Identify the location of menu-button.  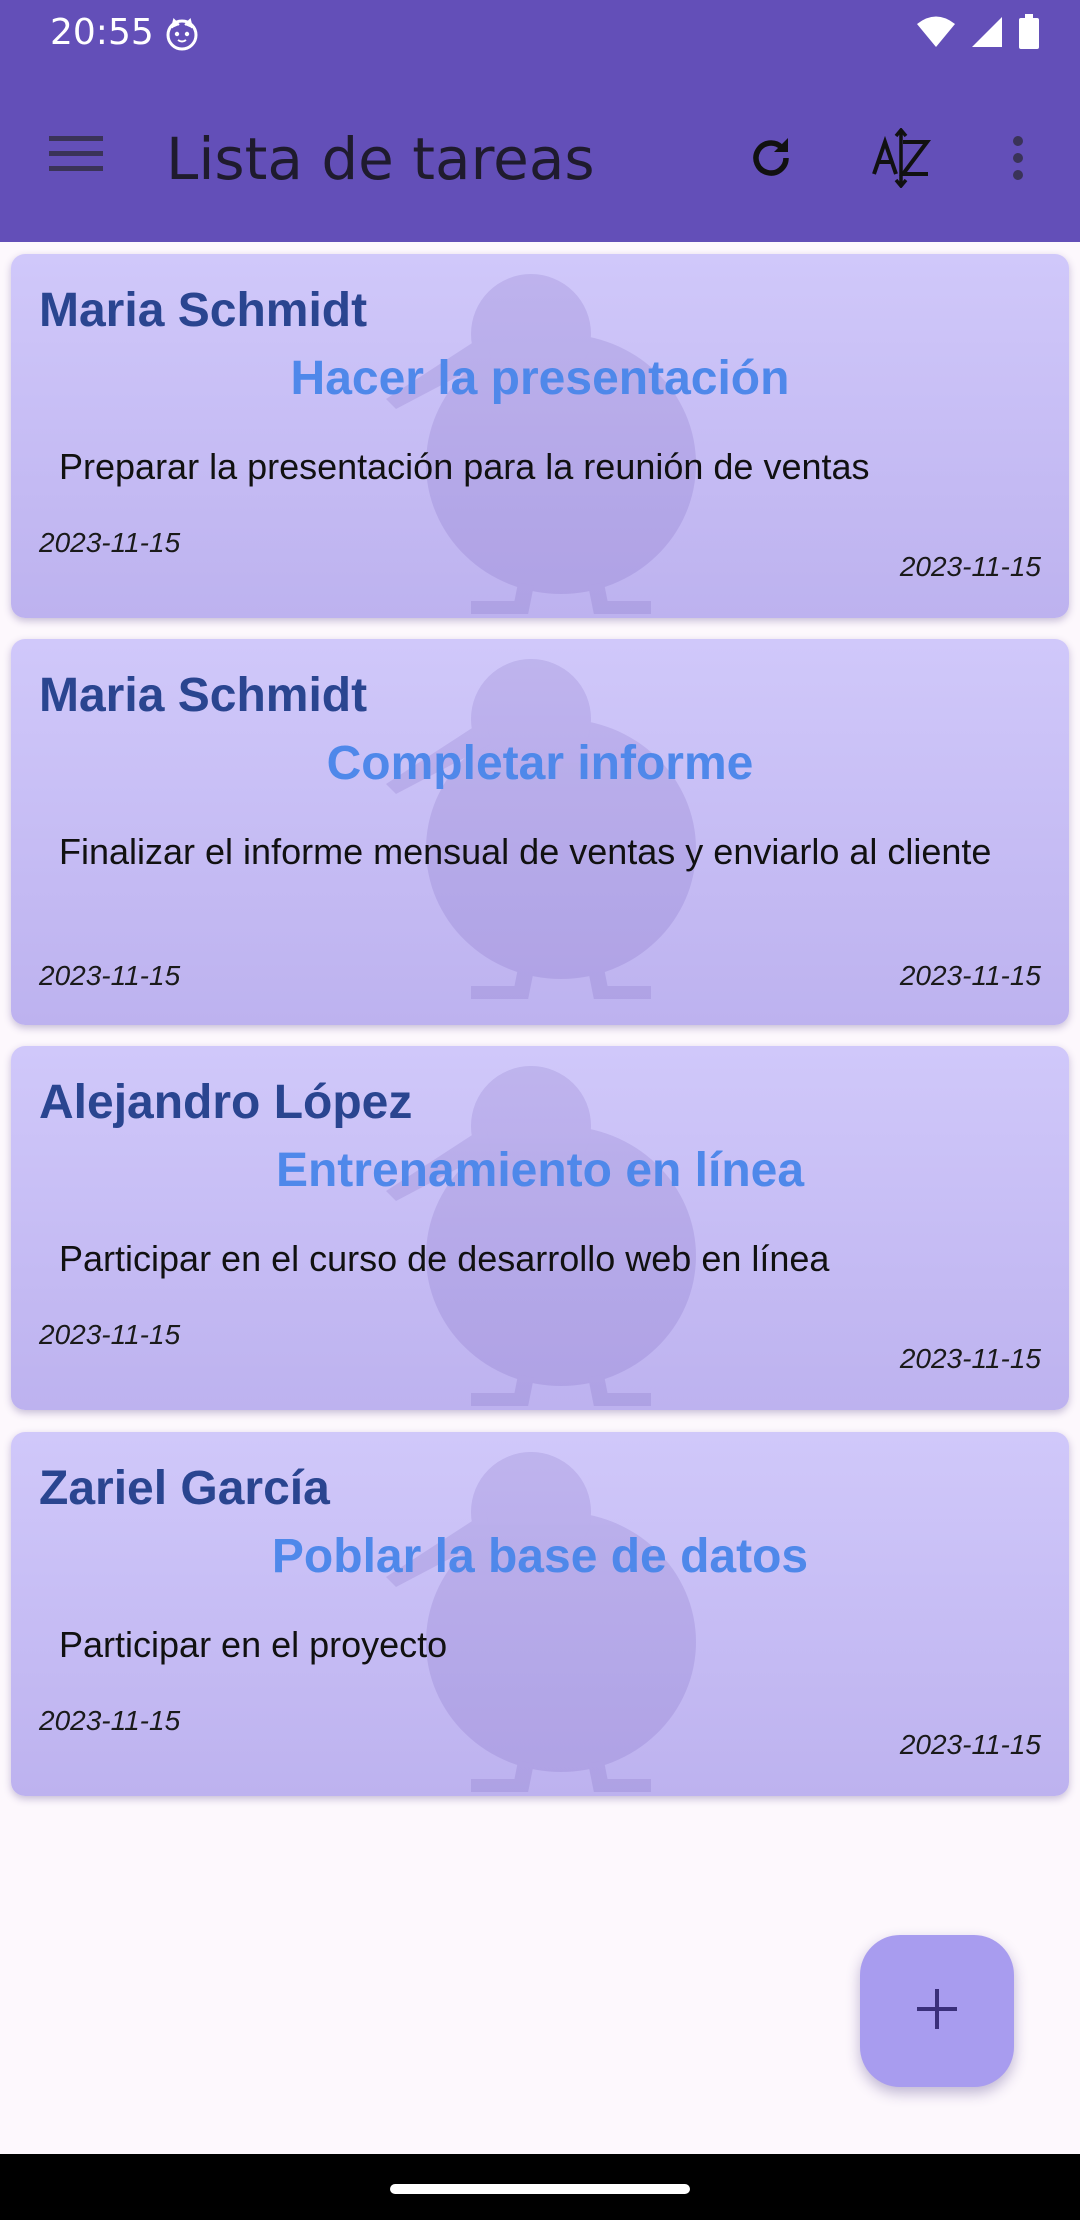
(76, 156).